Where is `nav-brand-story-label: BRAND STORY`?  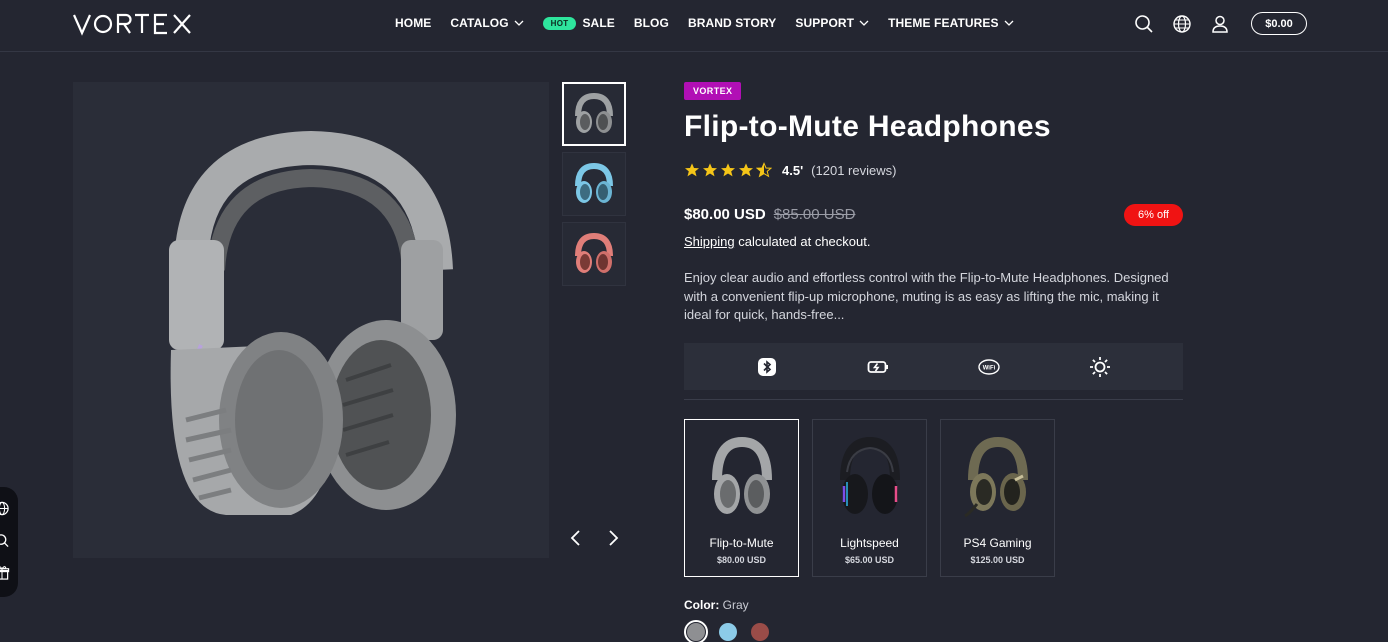
nav-brand-story-label: BRAND STORY is located at coordinates (732, 23).